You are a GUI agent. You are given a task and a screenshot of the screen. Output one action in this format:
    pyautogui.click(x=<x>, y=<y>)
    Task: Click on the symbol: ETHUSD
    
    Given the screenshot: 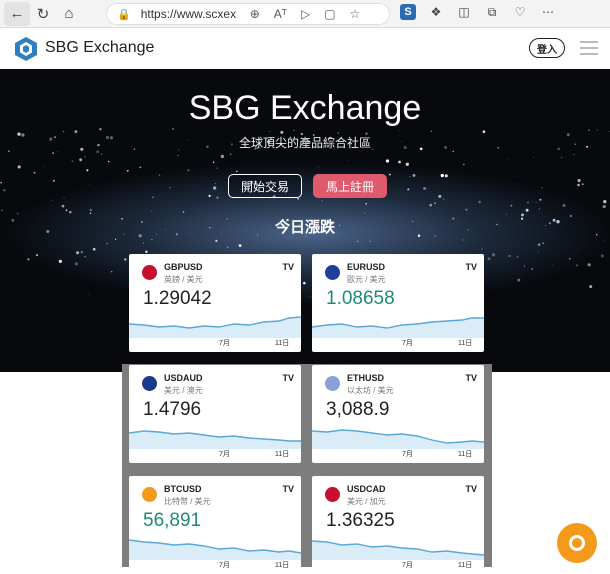 What is the action you would take?
    pyautogui.click(x=366, y=378)
    